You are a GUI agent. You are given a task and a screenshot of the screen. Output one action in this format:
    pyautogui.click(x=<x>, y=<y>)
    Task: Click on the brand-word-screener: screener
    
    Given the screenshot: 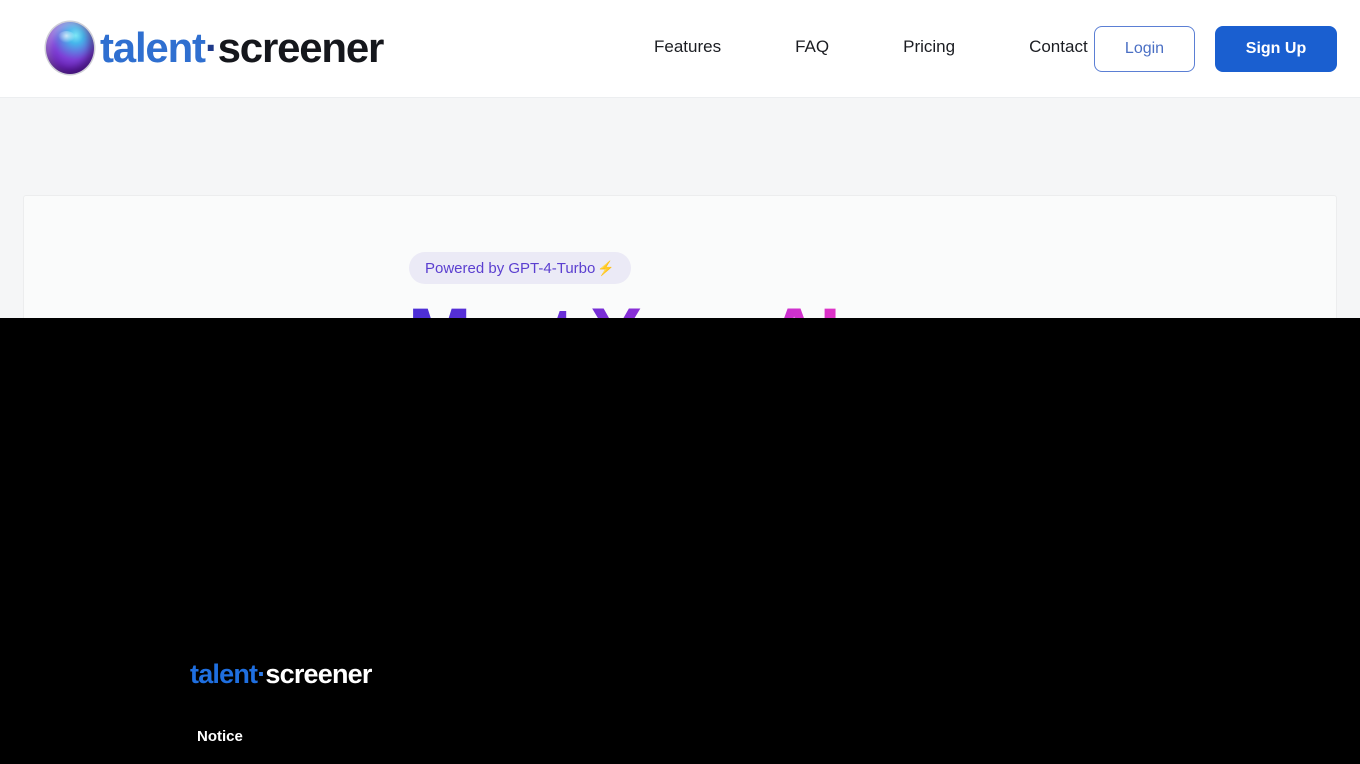 What is the action you would take?
    pyautogui.click(x=301, y=47)
    